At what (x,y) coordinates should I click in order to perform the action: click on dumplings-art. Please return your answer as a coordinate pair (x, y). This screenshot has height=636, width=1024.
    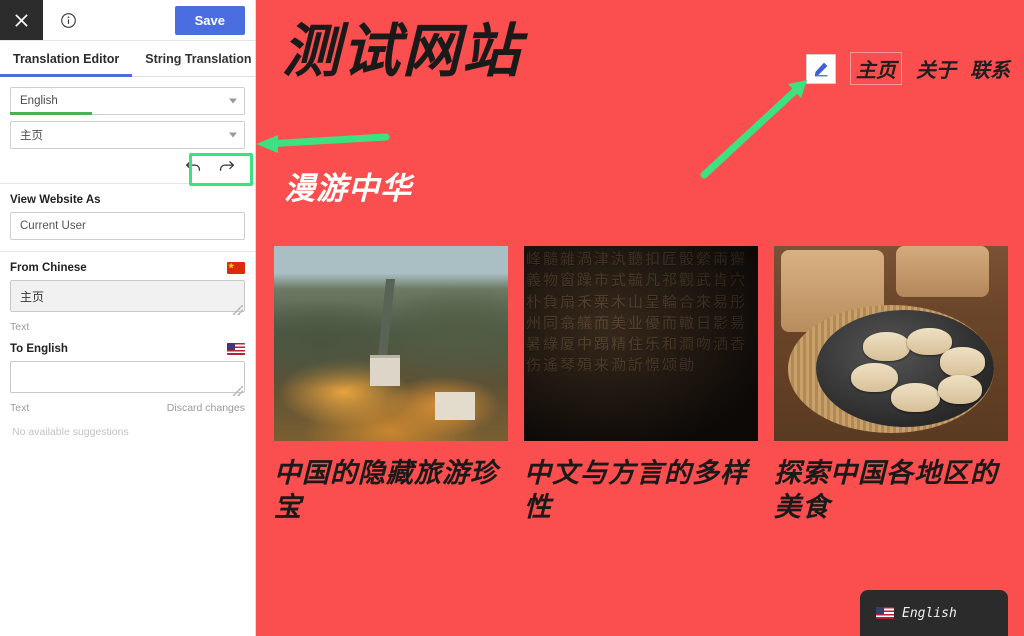
    Looking at the image, I should click on (891, 343).